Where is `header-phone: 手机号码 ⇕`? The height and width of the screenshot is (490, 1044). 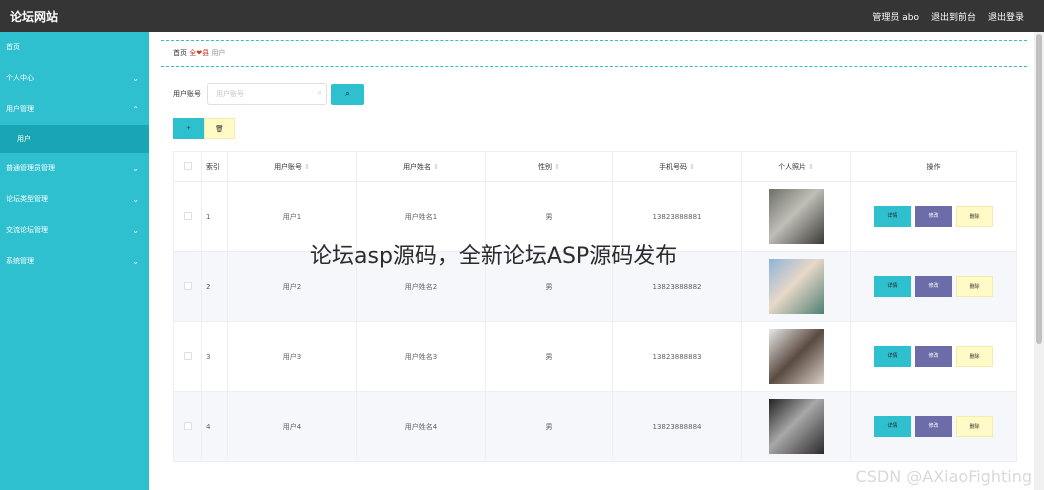 header-phone: 手机号码 ⇕ is located at coordinates (677, 166).